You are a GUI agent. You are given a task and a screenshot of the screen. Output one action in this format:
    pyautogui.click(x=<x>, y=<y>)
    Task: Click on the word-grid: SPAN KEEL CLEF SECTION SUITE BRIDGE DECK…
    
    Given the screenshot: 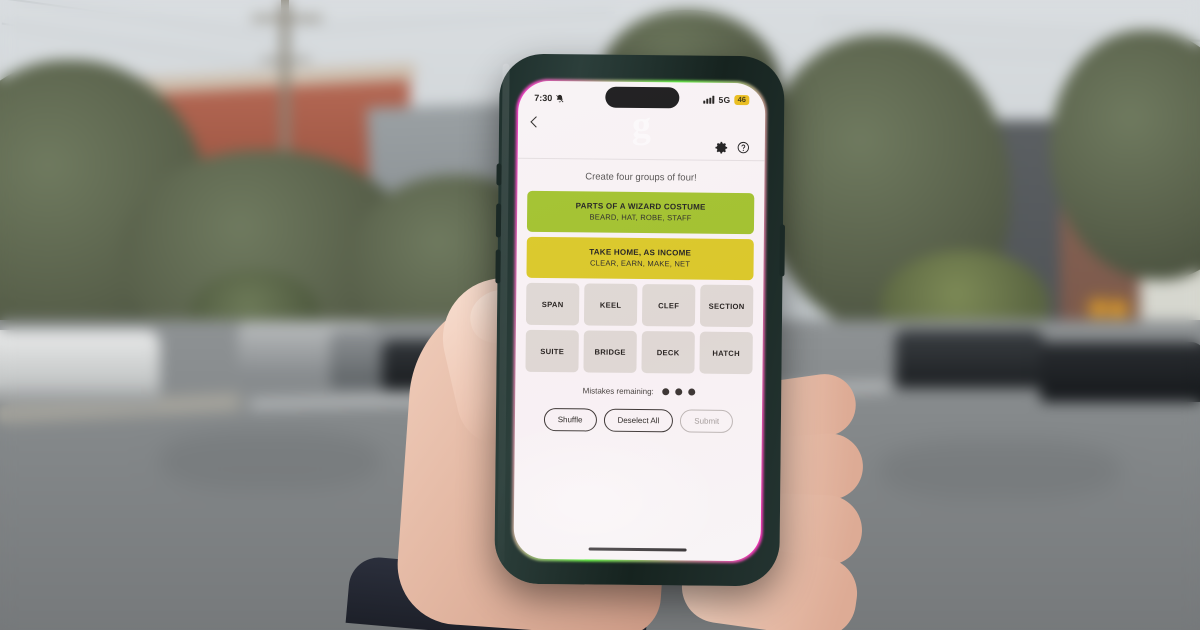 What is the action you would take?
    pyautogui.click(x=639, y=328)
    